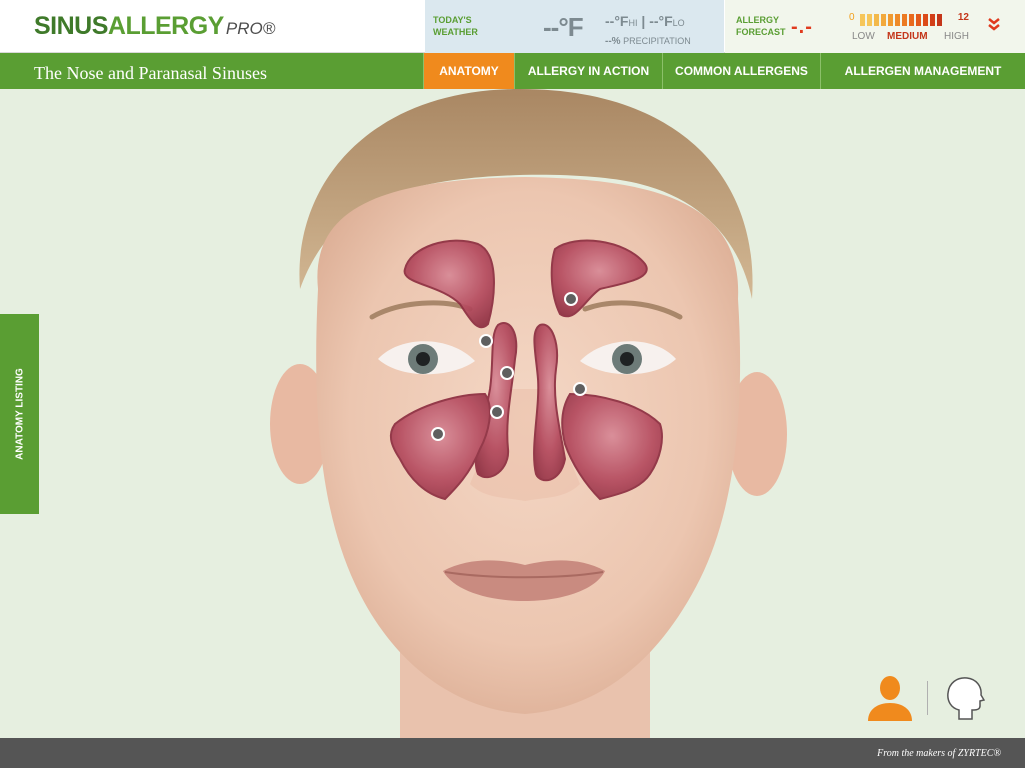 The width and height of the screenshot is (1025, 768). I want to click on forecast-label: ALLERGY FORECAST, so click(761, 26).